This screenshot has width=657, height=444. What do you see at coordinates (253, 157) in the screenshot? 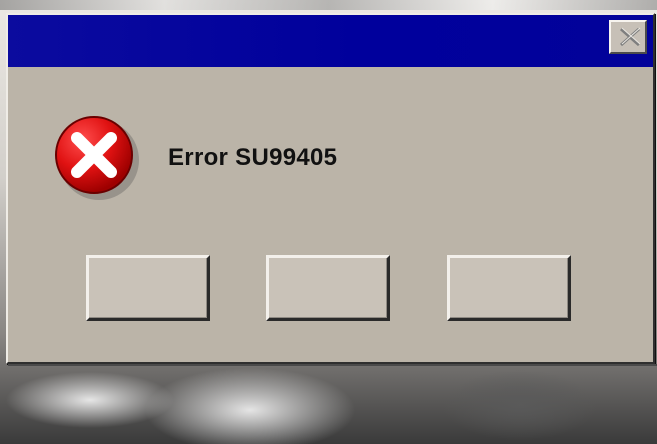
I see `error-message: Error SU99405` at bounding box center [253, 157].